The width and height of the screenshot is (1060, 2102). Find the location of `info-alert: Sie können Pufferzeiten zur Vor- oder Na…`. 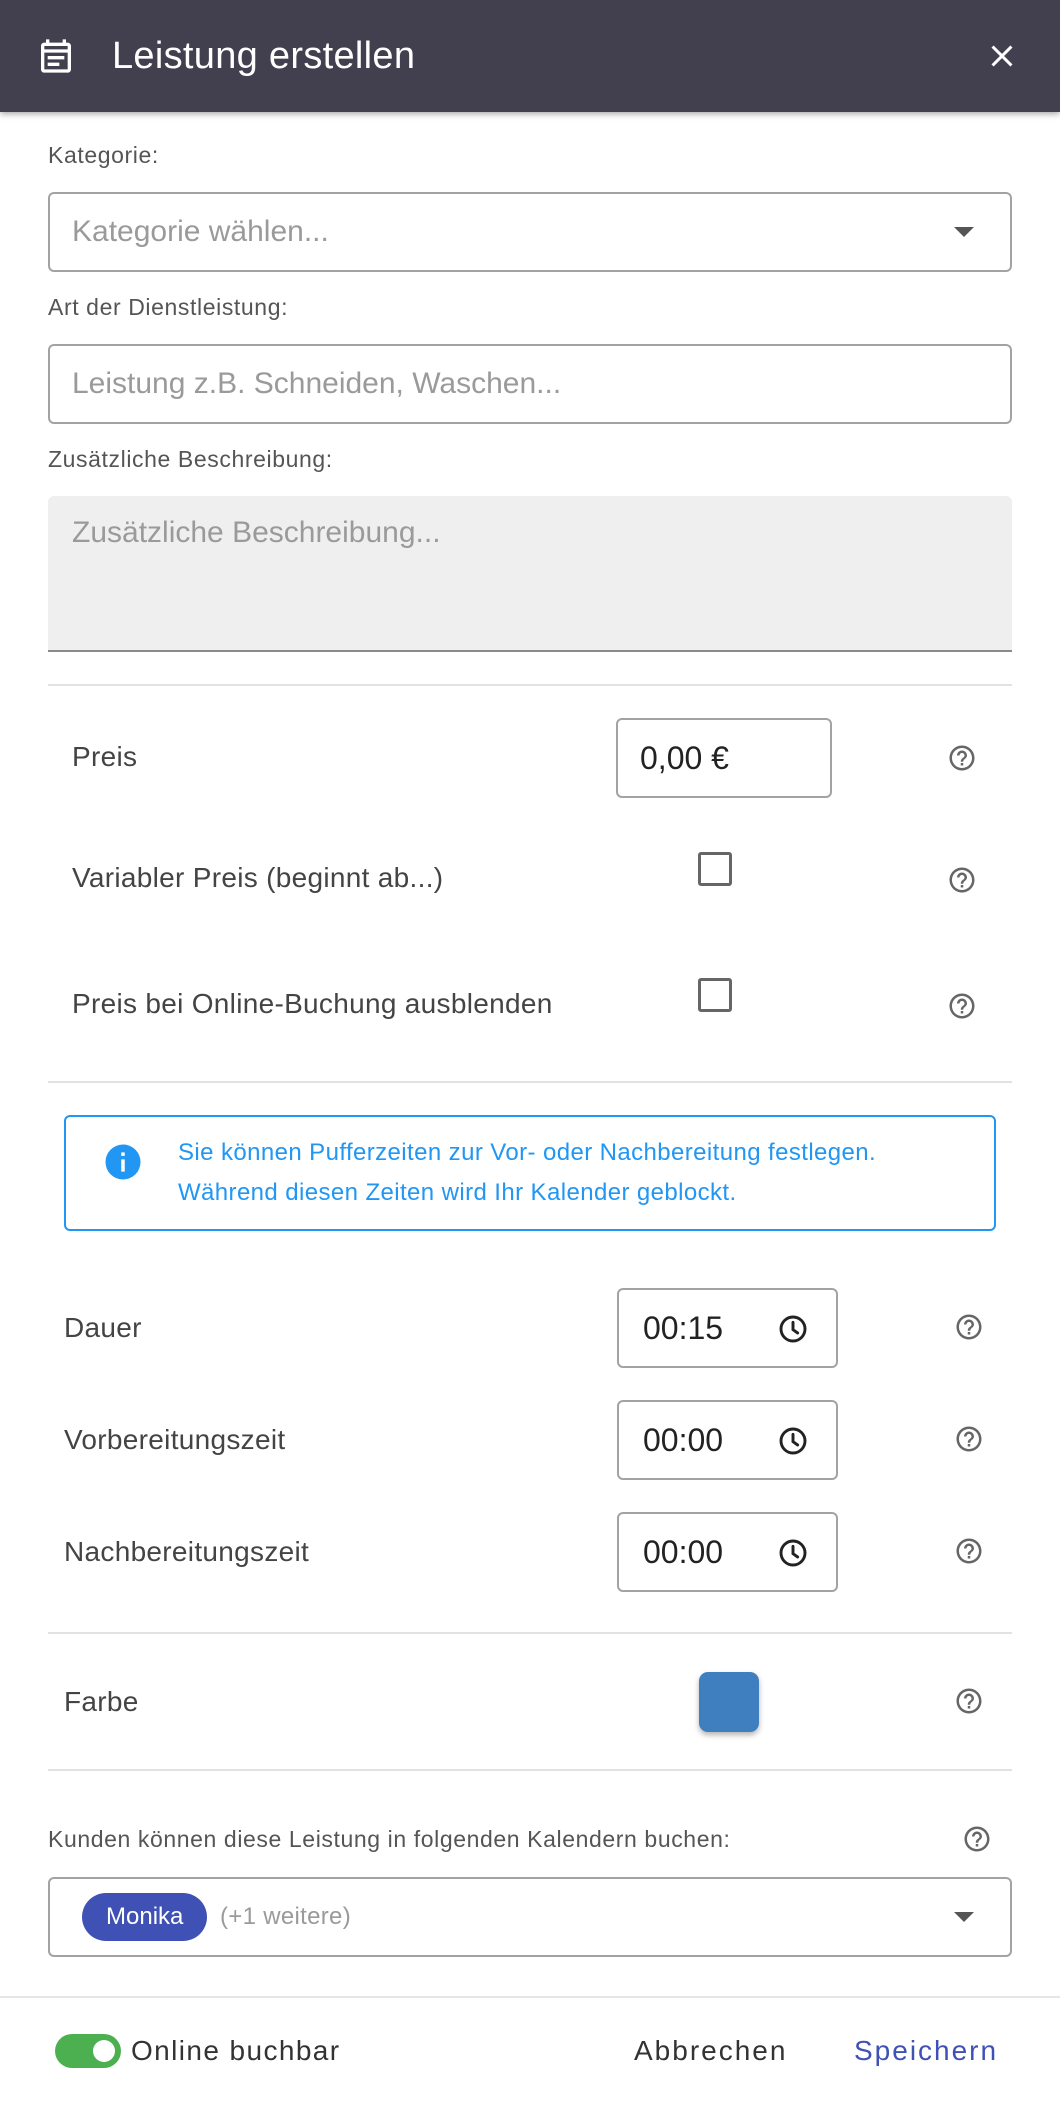

info-alert: Sie können Pufferzeiten zur Vor- oder Na… is located at coordinates (530, 1173).